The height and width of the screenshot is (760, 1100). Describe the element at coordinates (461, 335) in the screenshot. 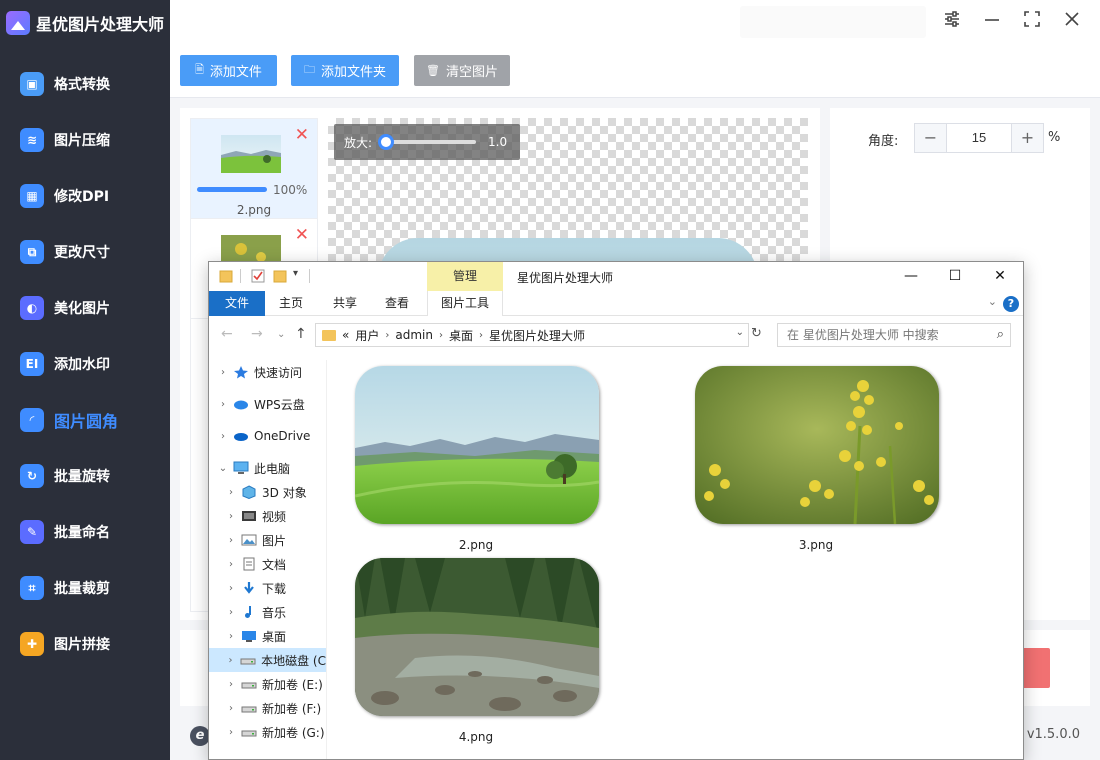

I see `breadcrumb-item: 桌面` at that location.